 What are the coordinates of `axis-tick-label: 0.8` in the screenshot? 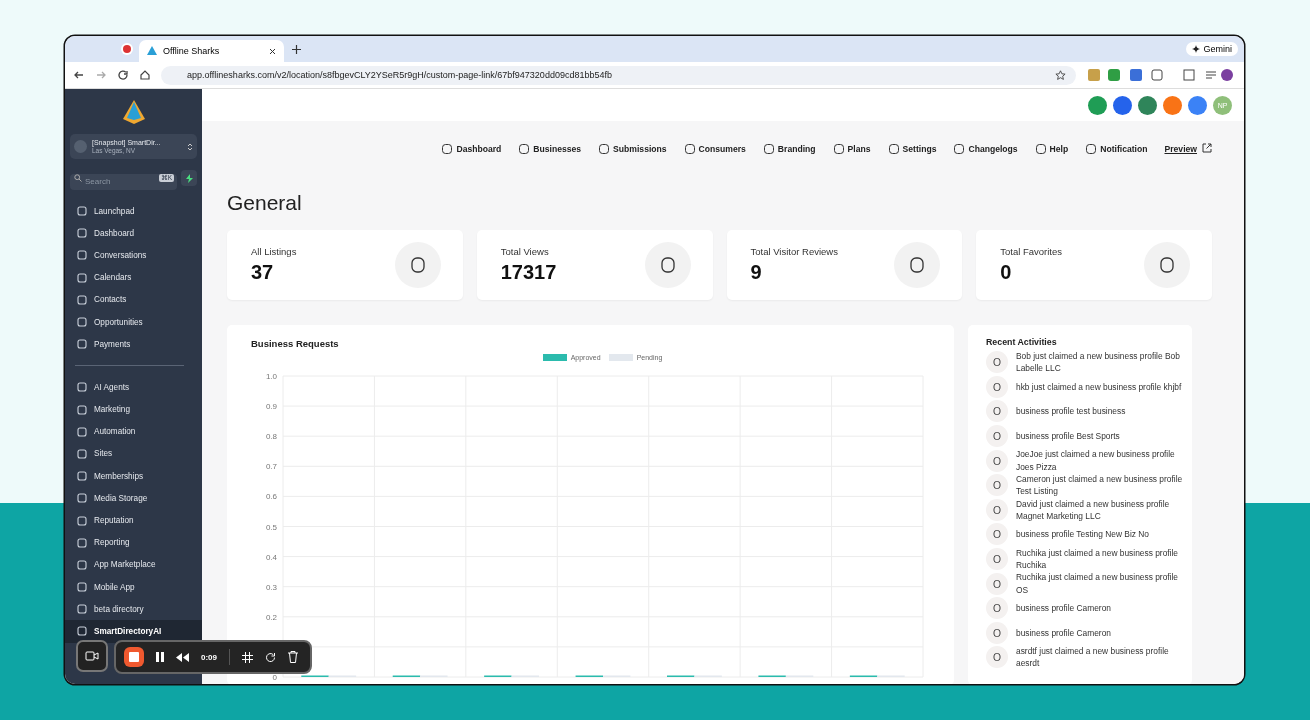 It's located at (271, 437).